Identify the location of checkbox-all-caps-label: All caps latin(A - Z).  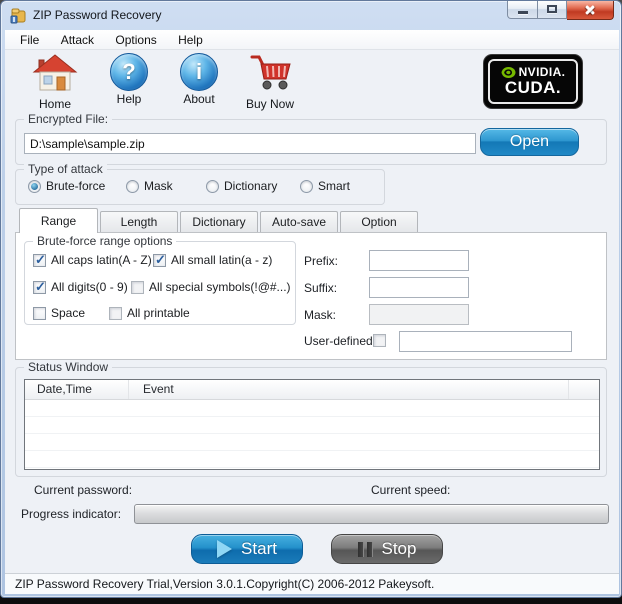
(101, 260).